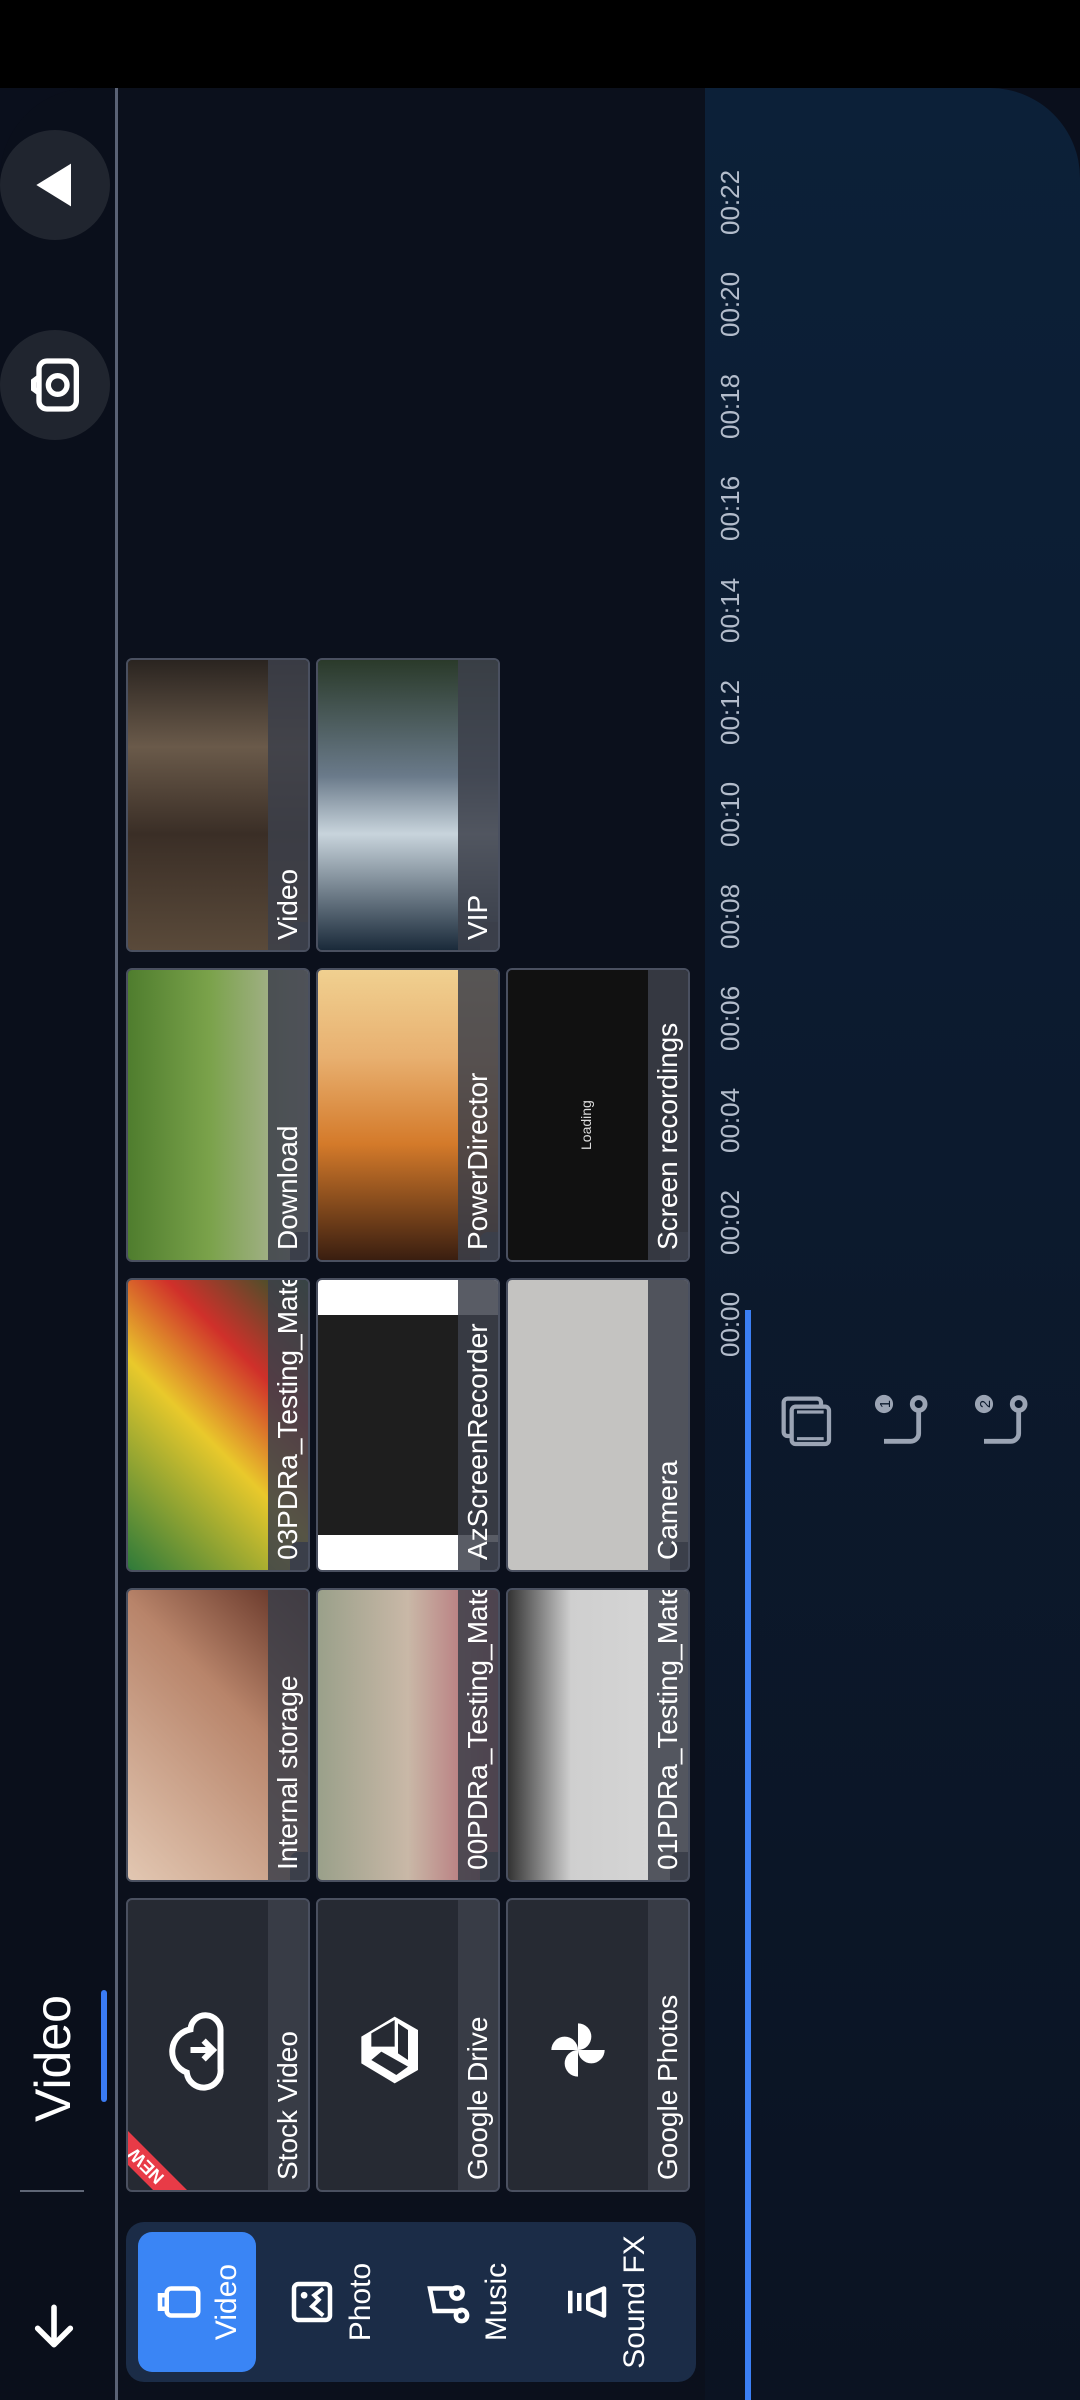  What do you see at coordinates (179, 2302) in the screenshot?
I see `video-icon` at bounding box center [179, 2302].